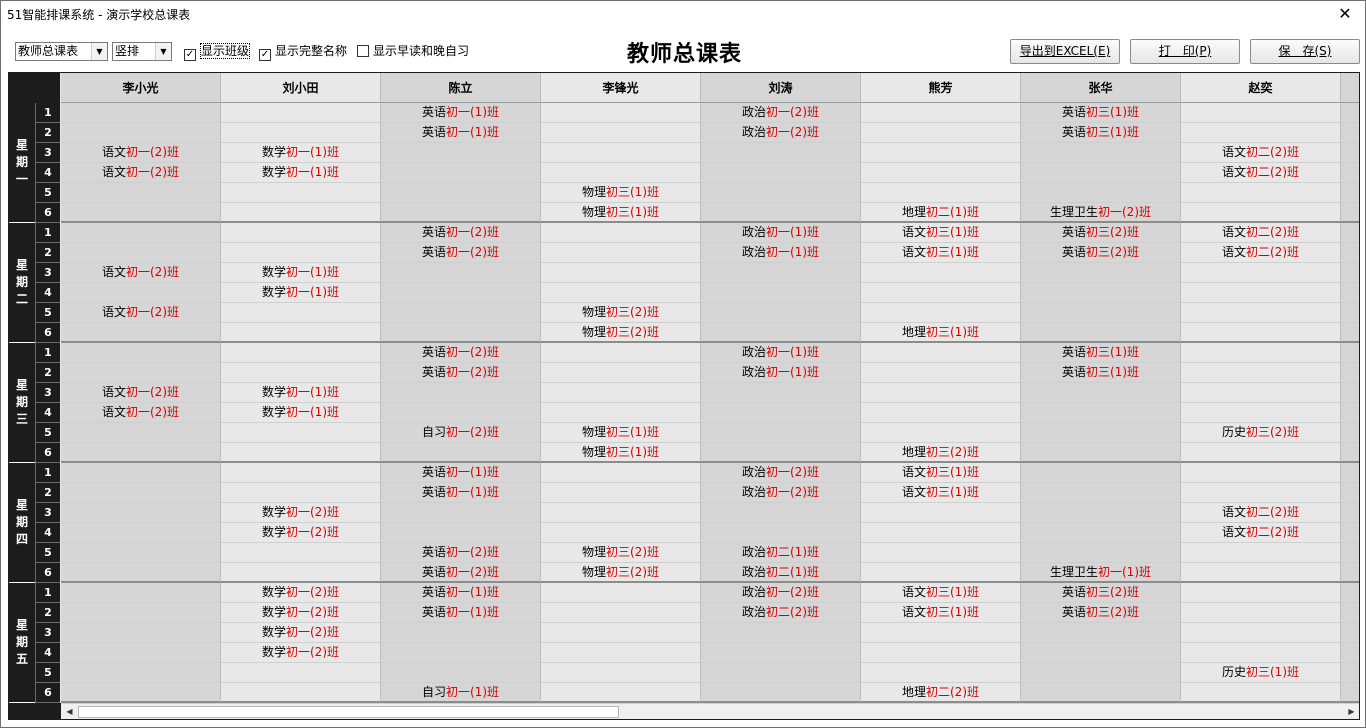 The width and height of the screenshot is (1366, 728). Describe the element at coordinates (348, 712) in the screenshot. I see `scrollbar-thumb` at that location.